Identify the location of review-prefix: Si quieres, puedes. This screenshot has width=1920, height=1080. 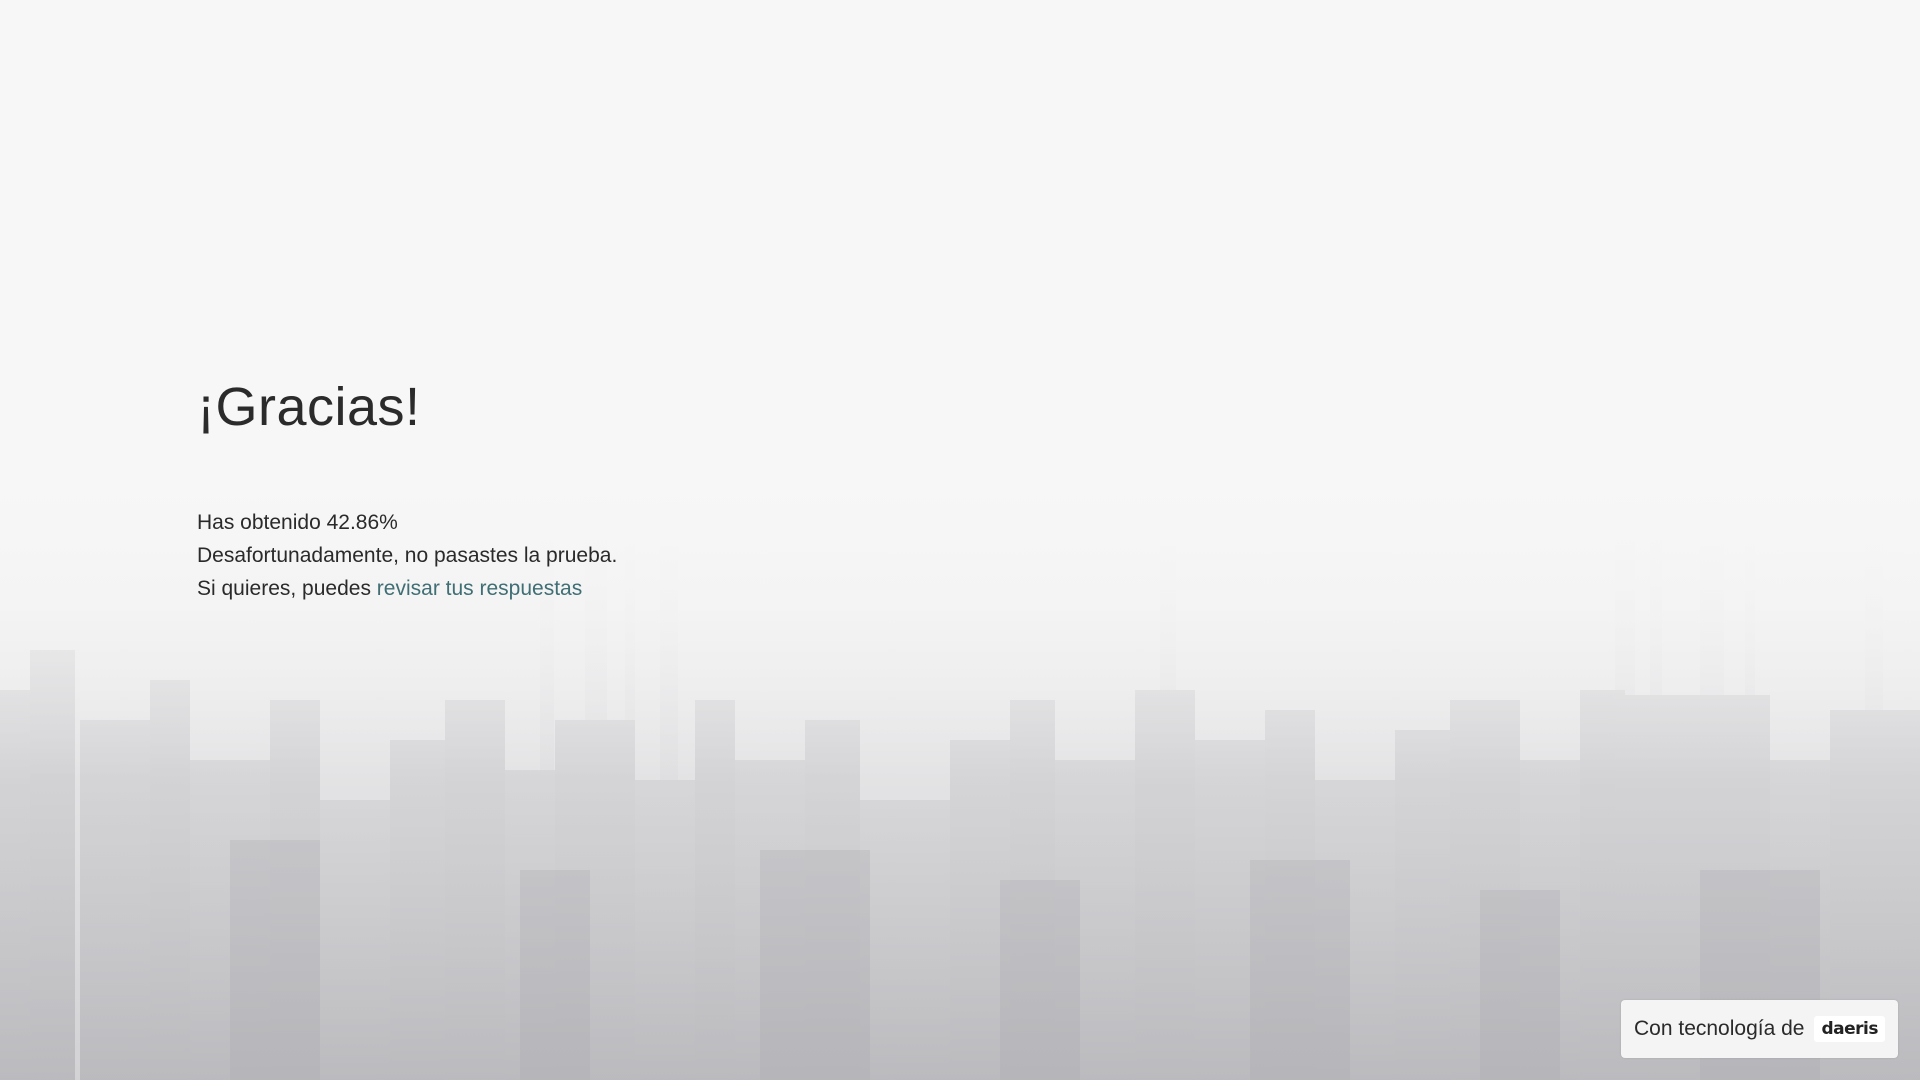
(287, 588).